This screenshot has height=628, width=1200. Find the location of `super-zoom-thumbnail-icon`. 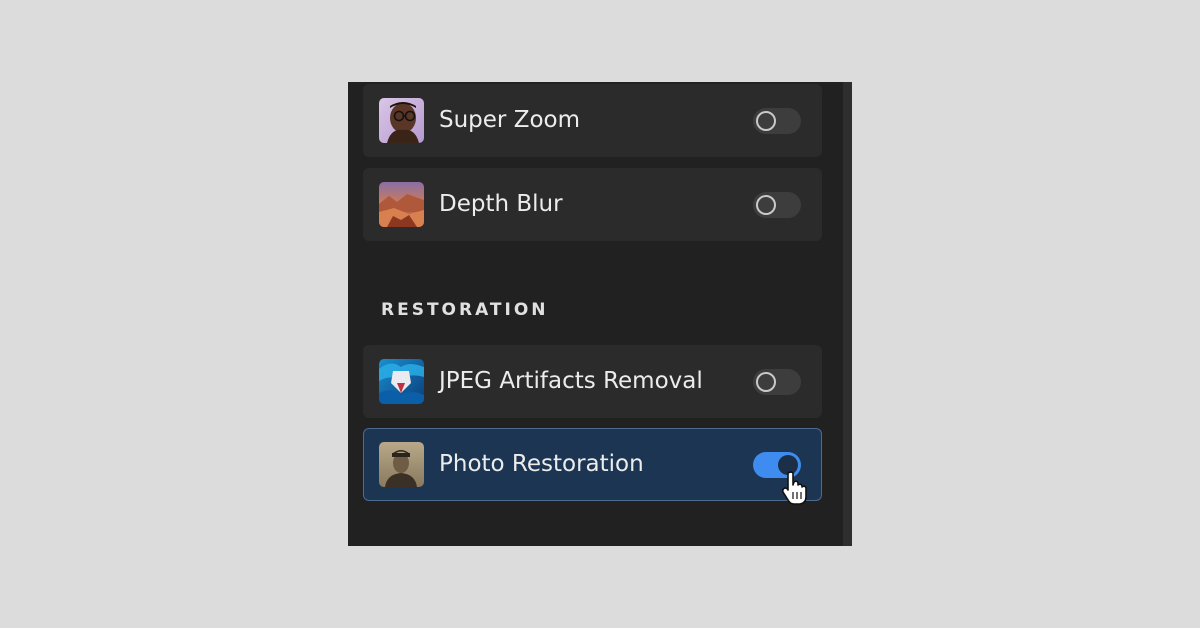

super-zoom-thumbnail-icon is located at coordinates (401, 120).